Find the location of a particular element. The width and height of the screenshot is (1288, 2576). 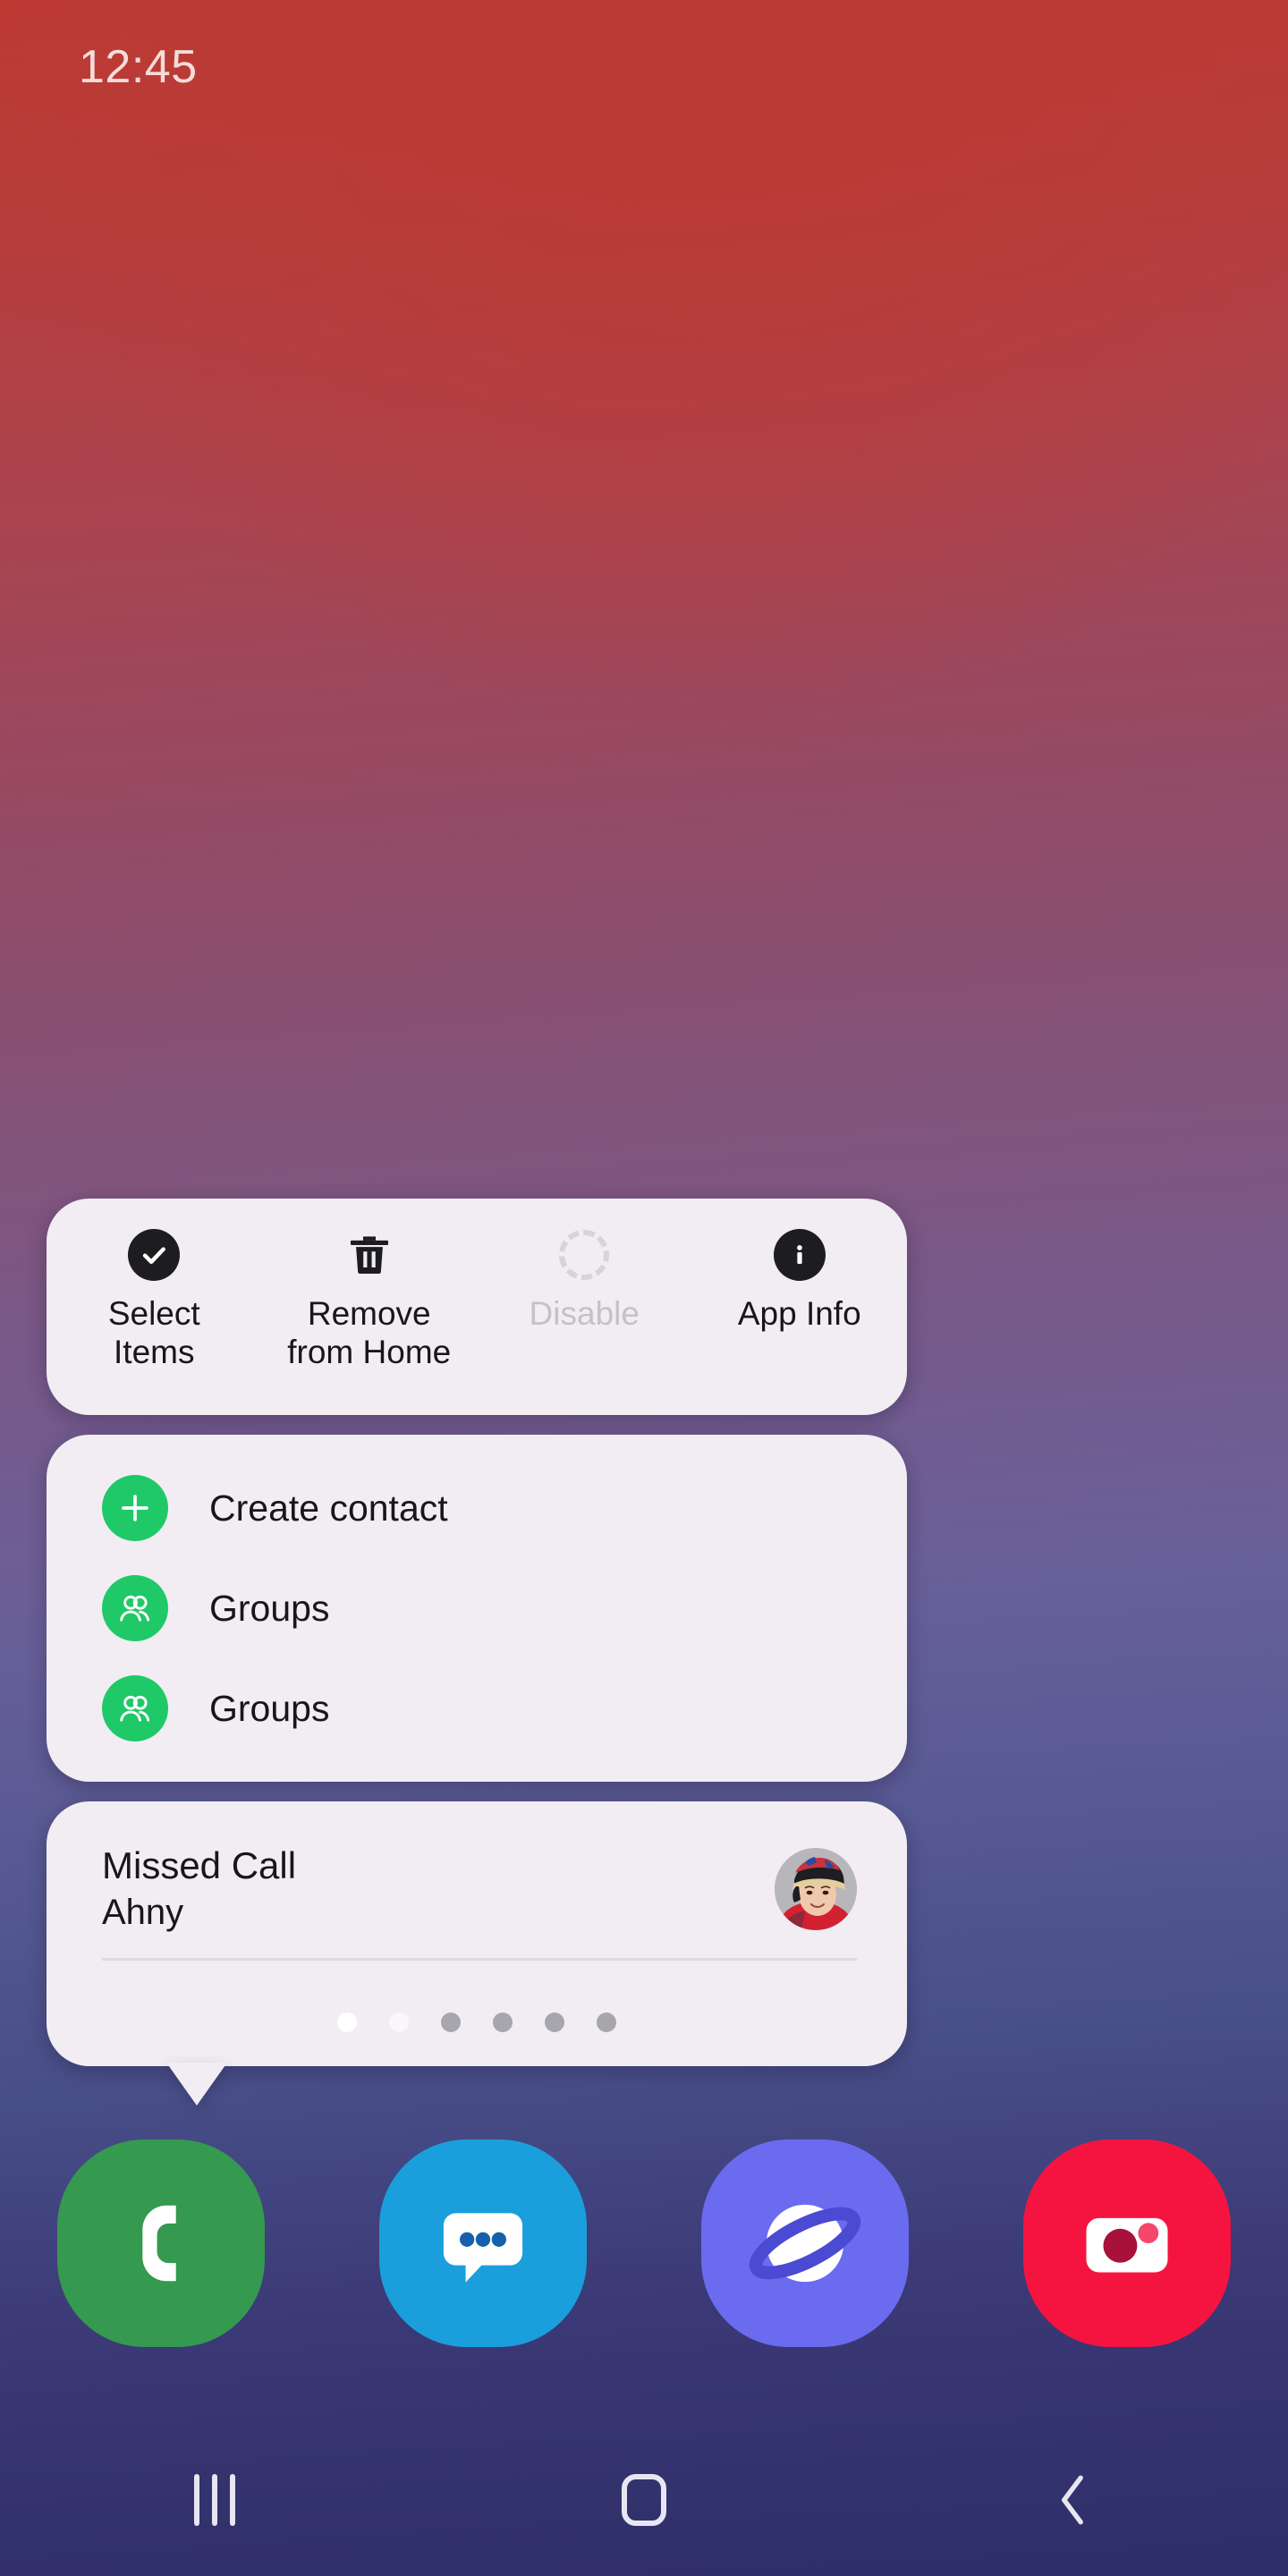

shortcut-groups-1: Groups is located at coordinates (477, 1608).